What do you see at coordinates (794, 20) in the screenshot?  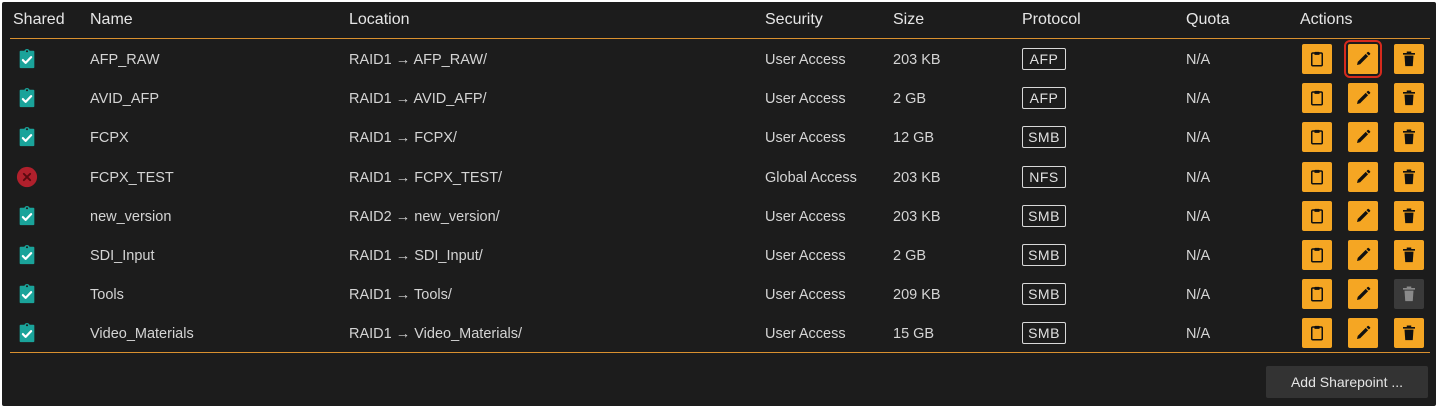 I see `column-header-security: Security` at bounding box center [794, 20].